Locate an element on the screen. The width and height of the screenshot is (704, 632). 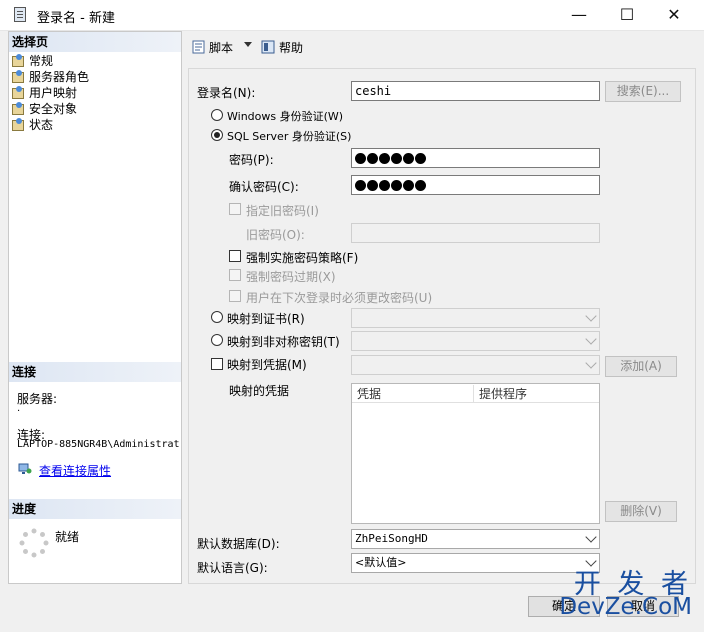
map-asymmetric-key-label: 映射到非对称密钥(T) is located at coordinates (283, 342).